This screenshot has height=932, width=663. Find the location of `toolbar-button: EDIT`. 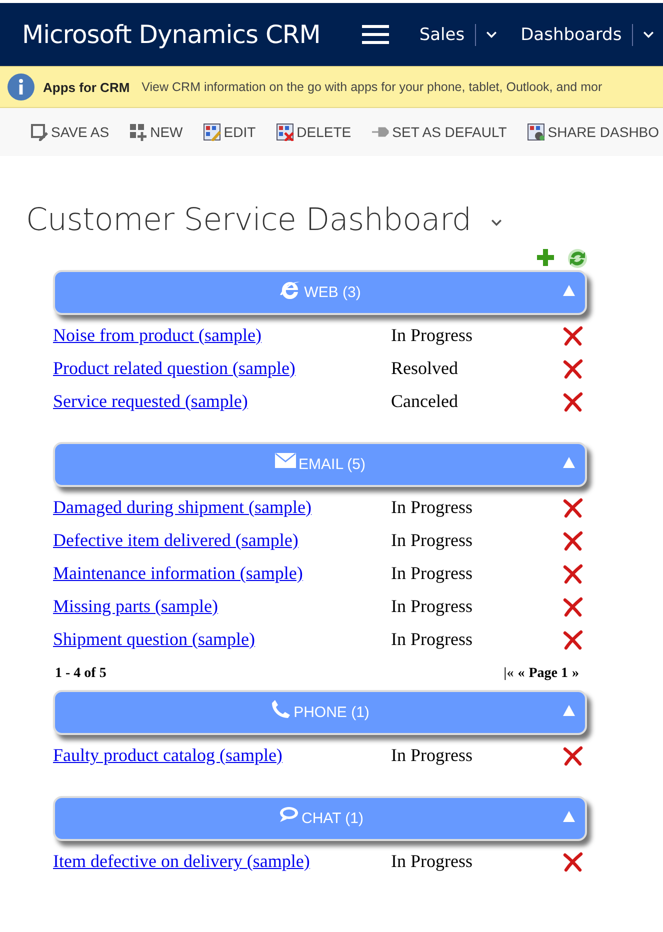

toolbar-button: EDIT is located at coordinates (229, 132).